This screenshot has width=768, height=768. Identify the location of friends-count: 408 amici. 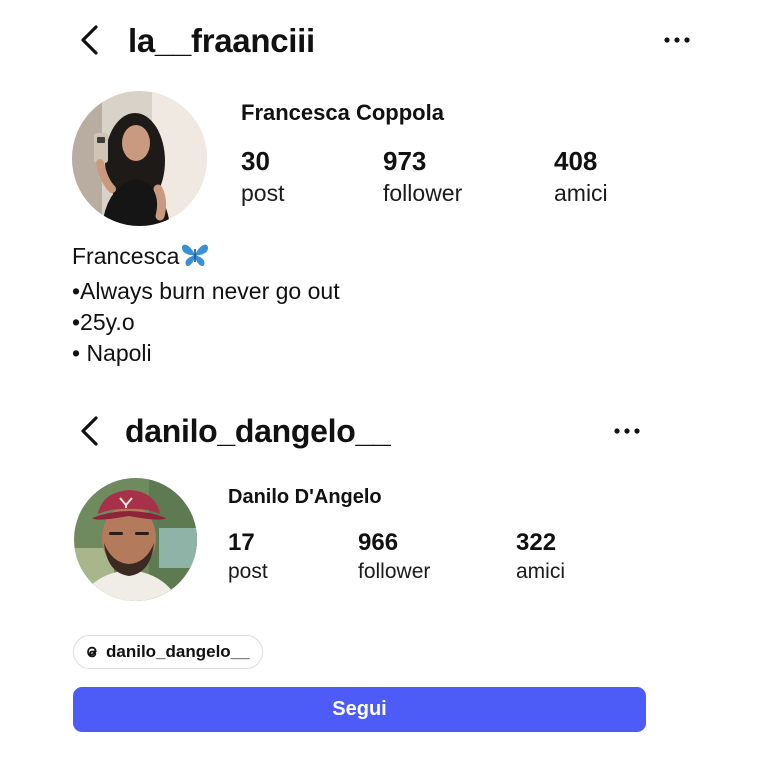
(581, 176).